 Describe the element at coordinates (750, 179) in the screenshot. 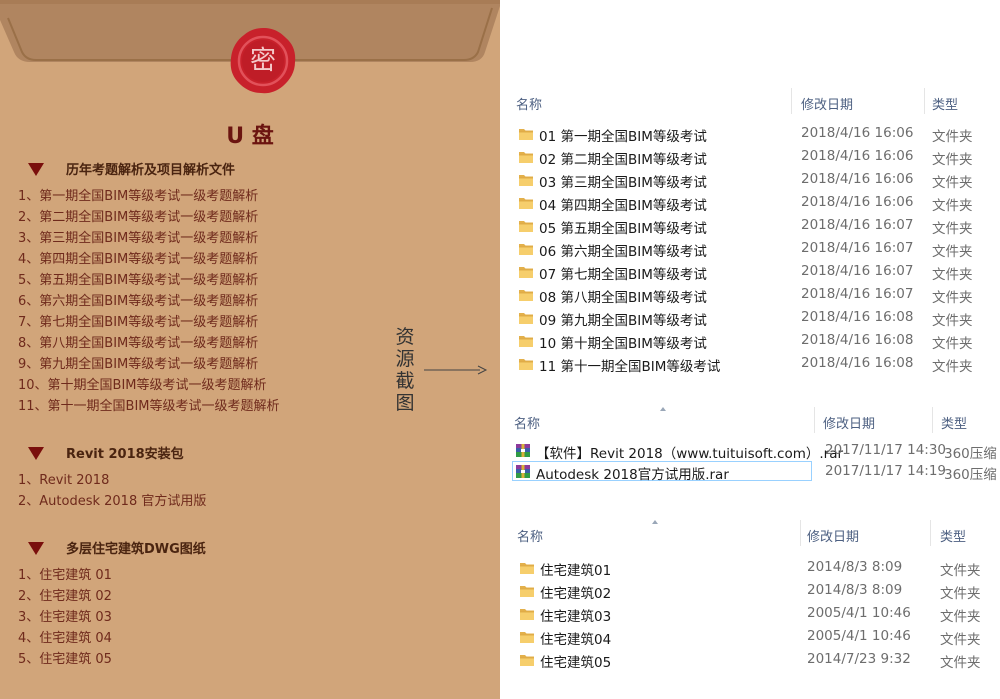

I see `file-row: 03 第三期全国BIM等级考试 2018/4/16 16:06 文件夹` at that location.